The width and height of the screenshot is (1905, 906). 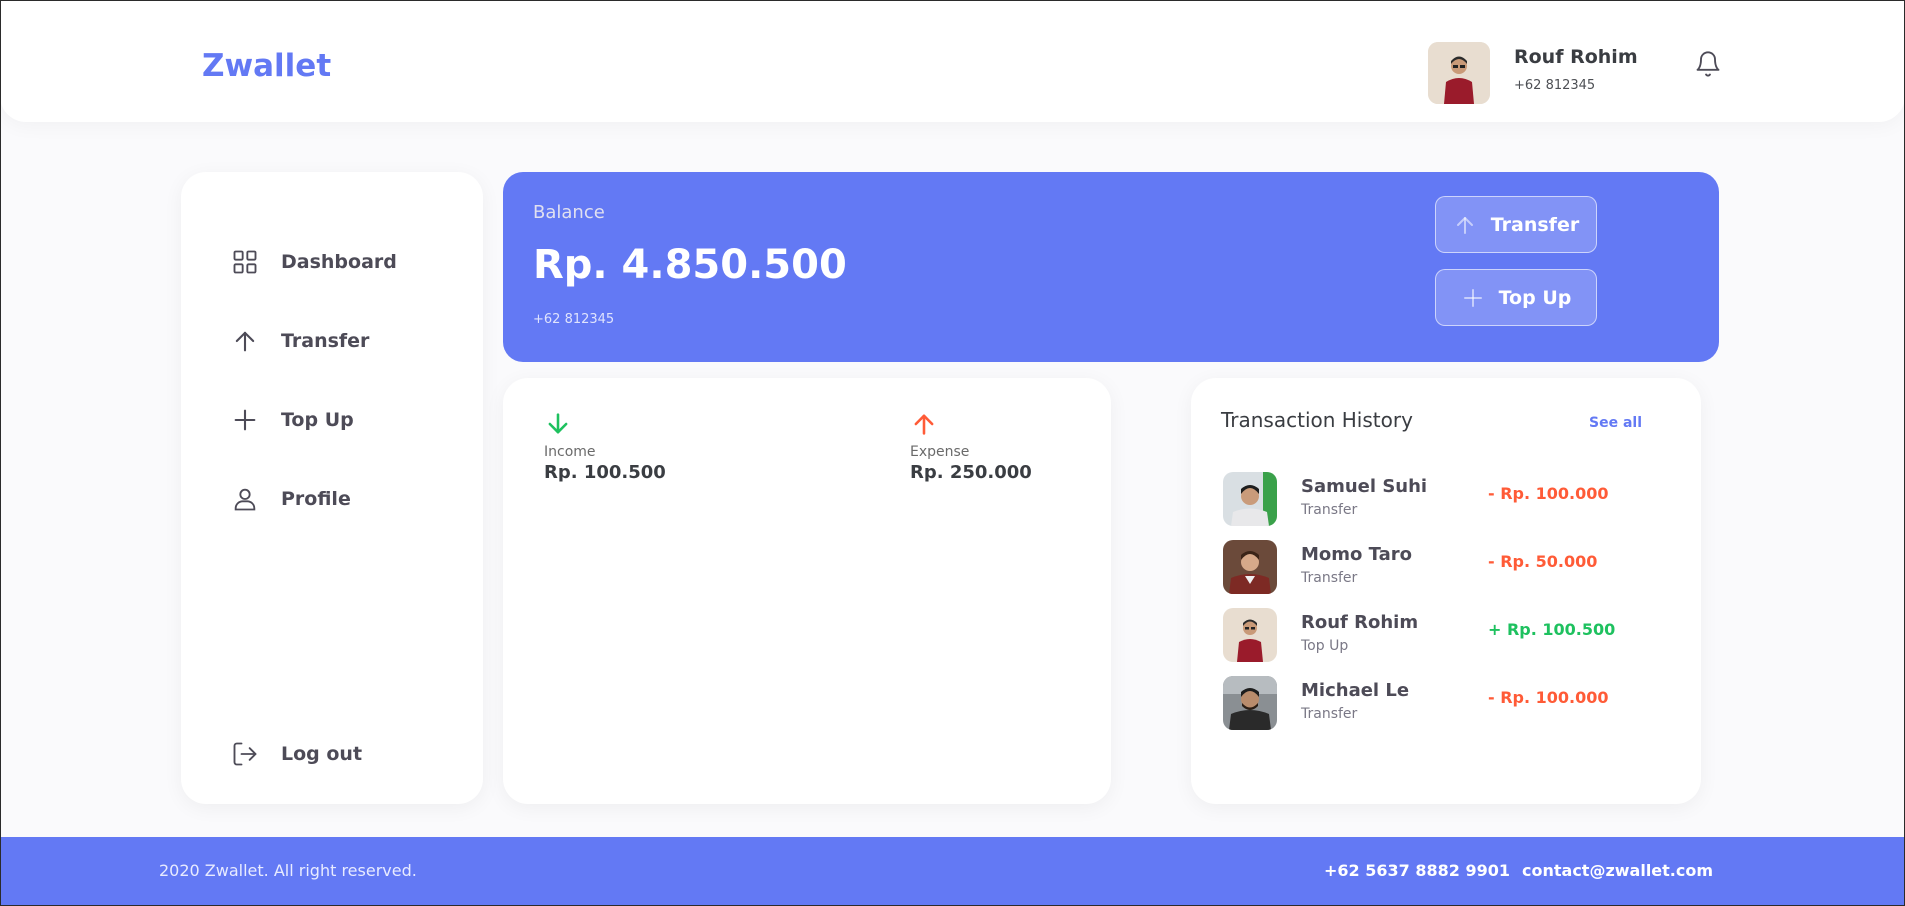 I want to click on topup-button-label: Top Up, so click(x=1535, y=297).